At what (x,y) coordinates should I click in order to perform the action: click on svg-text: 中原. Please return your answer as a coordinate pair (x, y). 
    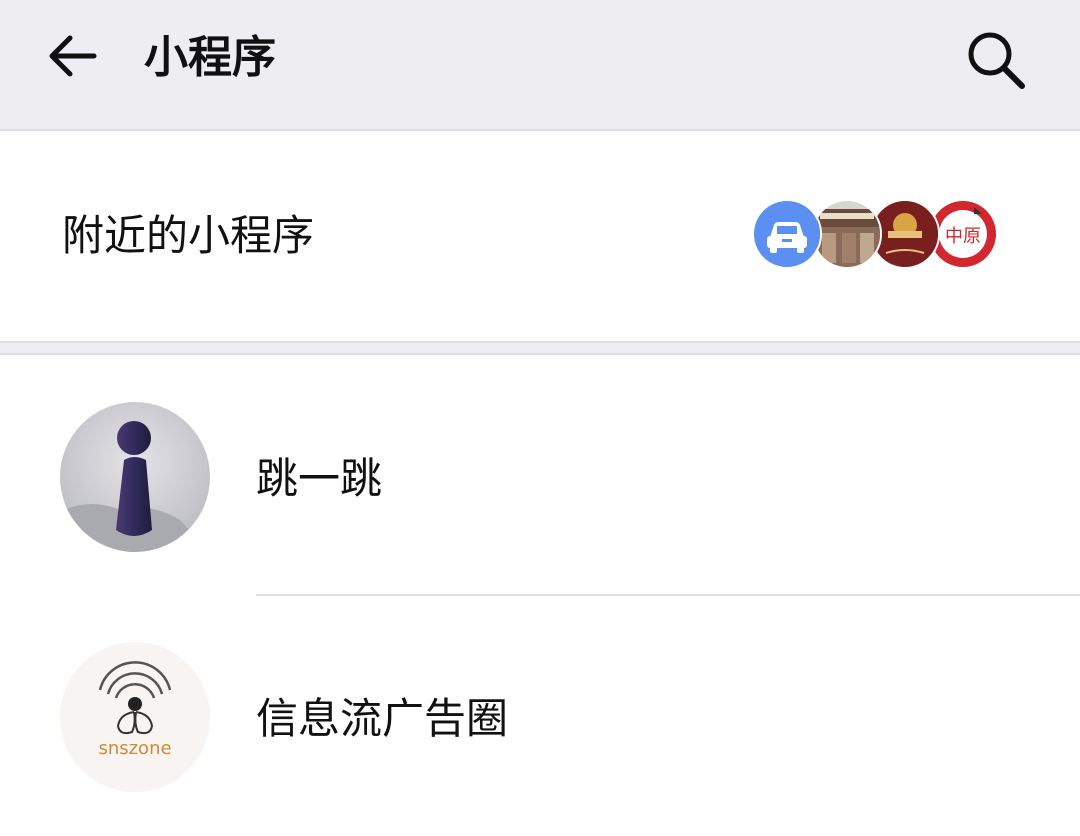
    Looking at the image, I should click on (963, 236).